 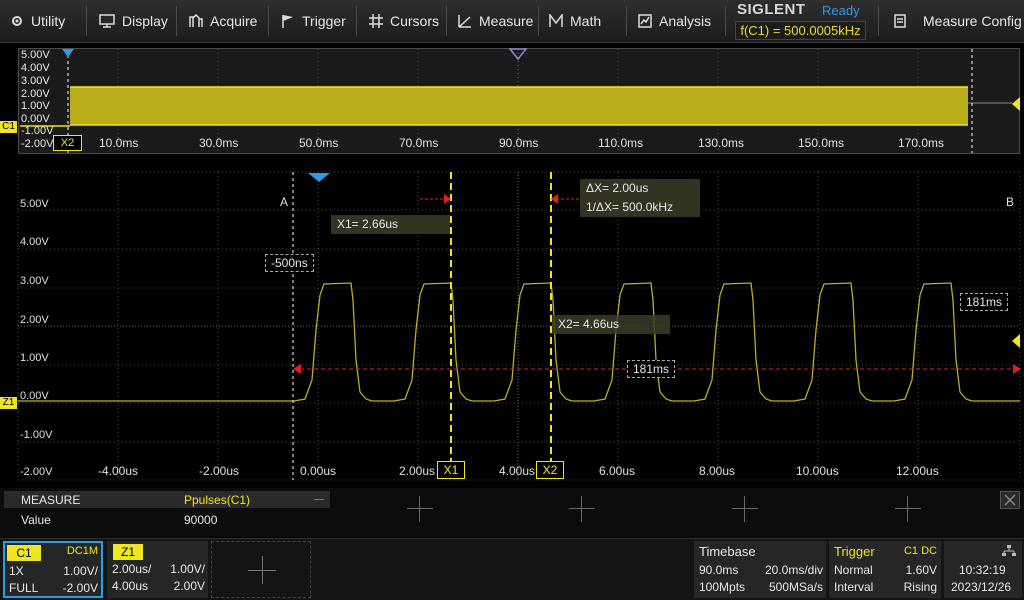 I want to click on cursor-x2-readout: X2= 4.66us, so click(x=611, y=324).